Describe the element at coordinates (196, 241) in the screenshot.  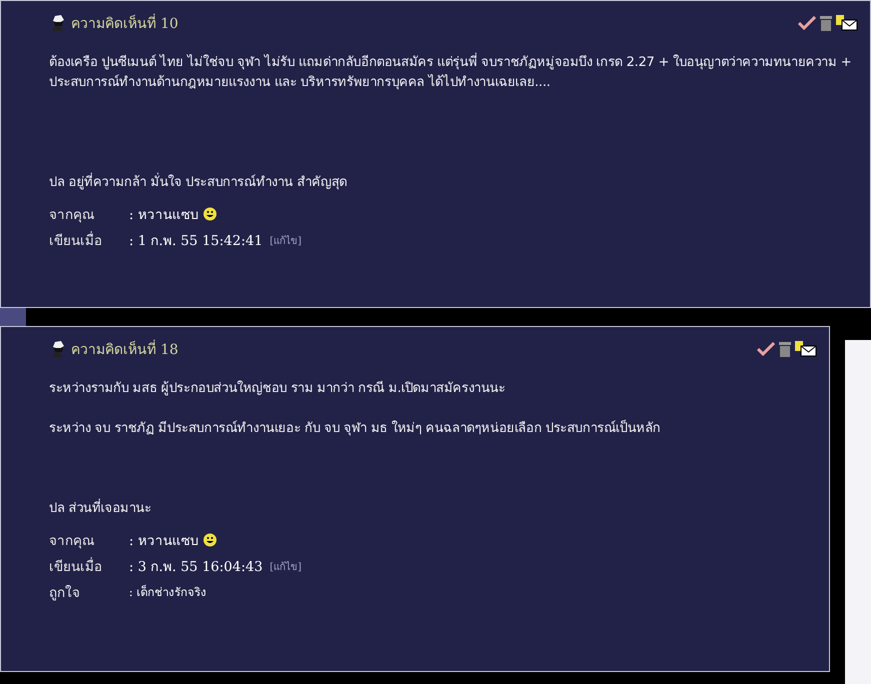
I see `post-date: : 1 ก.พ. 55 15:42:41` at that location.